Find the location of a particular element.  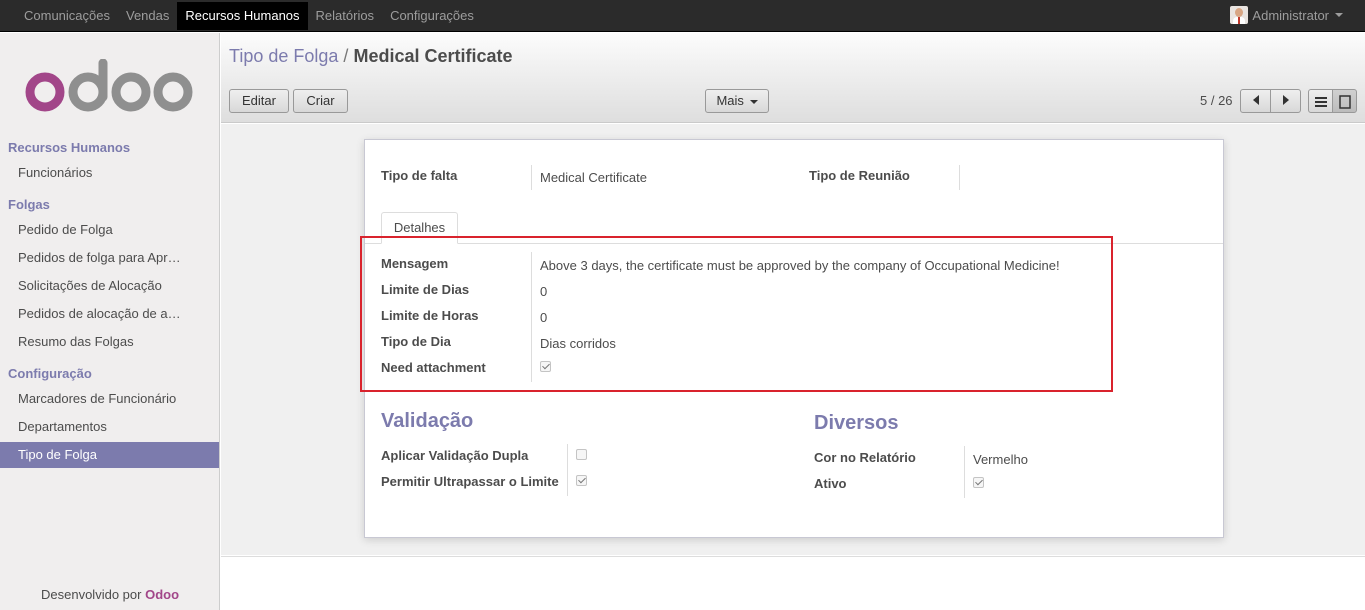

validacao-title: Validação is located at coordinates (427, 421).